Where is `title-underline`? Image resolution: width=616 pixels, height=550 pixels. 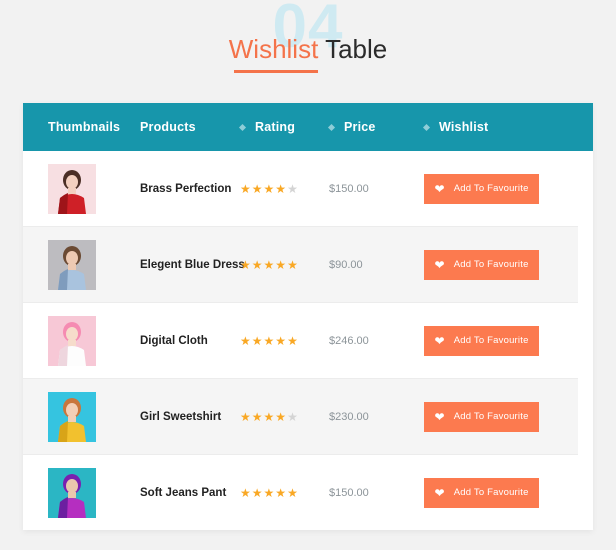 title-underline is located at coordinates (276, 71).